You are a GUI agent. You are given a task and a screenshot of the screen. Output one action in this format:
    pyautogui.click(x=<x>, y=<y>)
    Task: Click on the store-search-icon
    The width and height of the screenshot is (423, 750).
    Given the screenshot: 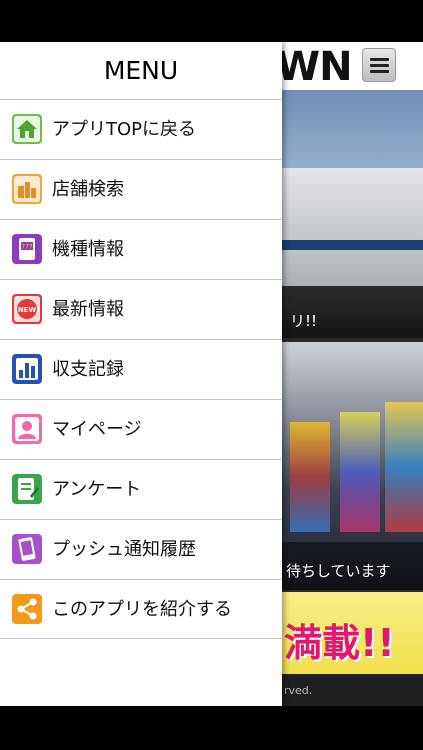 What is the action you would take?
    pyautogui.click(x=27, y=189)
    